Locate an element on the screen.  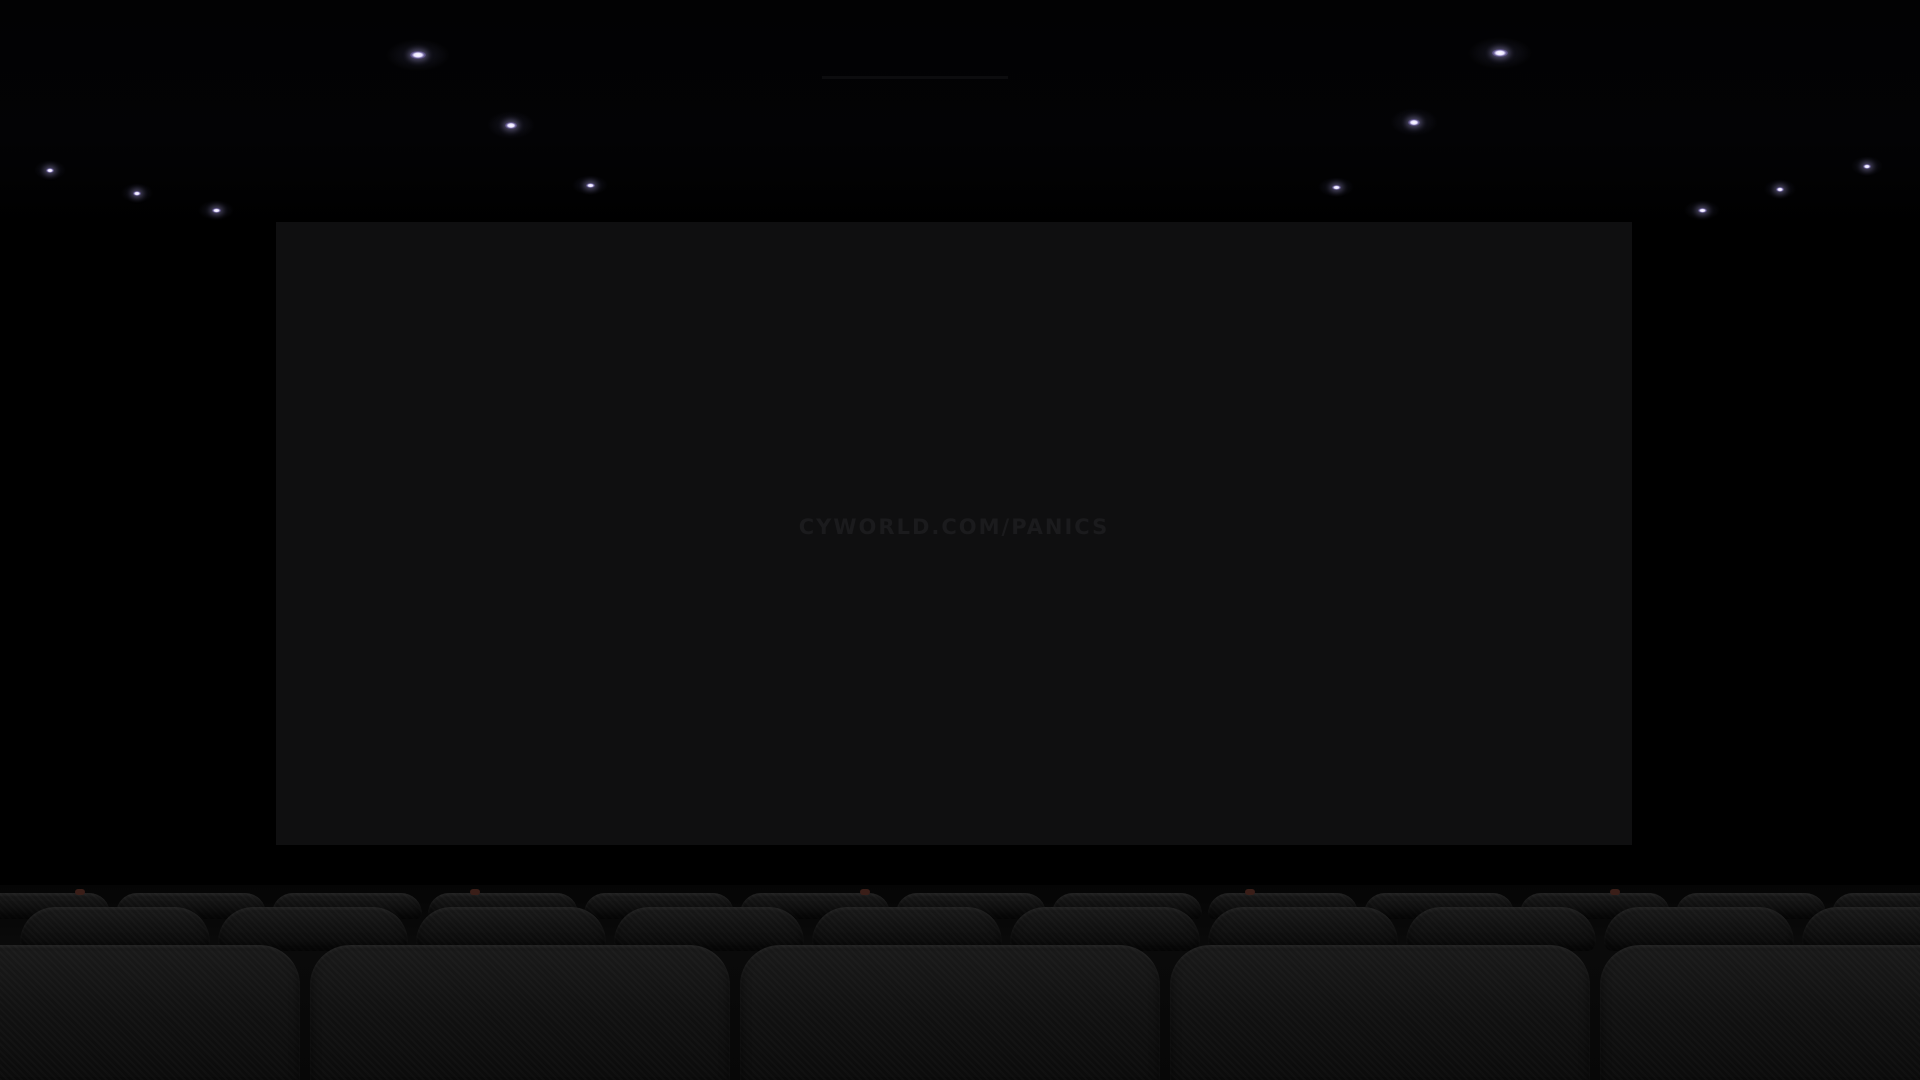
screen-watermark: CYWORLD.COM/PANICS is located at coordinates (954, 527).